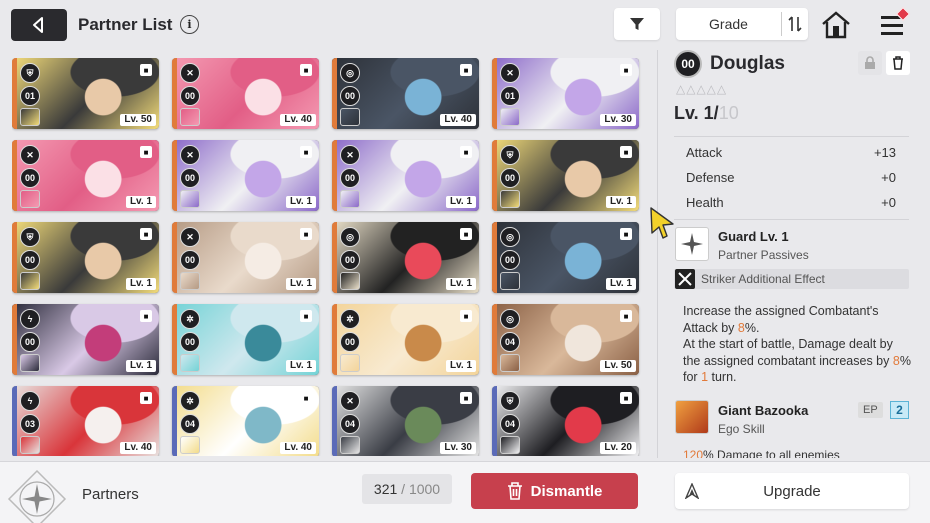 This screenshot has width=930, height=523. I want to click on back-arrow-icon, so click(38, 25).